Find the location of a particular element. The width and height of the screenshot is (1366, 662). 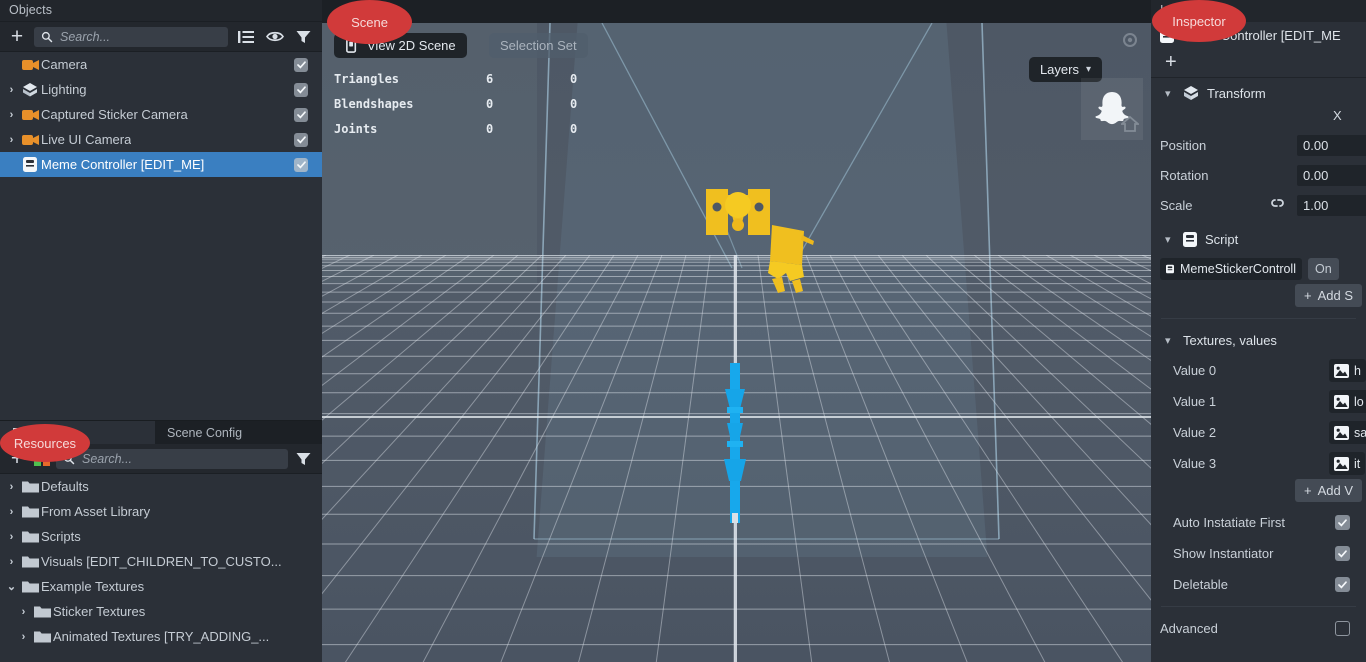

resource-row: ⌄ Example Textures is located at coordinates (161, 586).